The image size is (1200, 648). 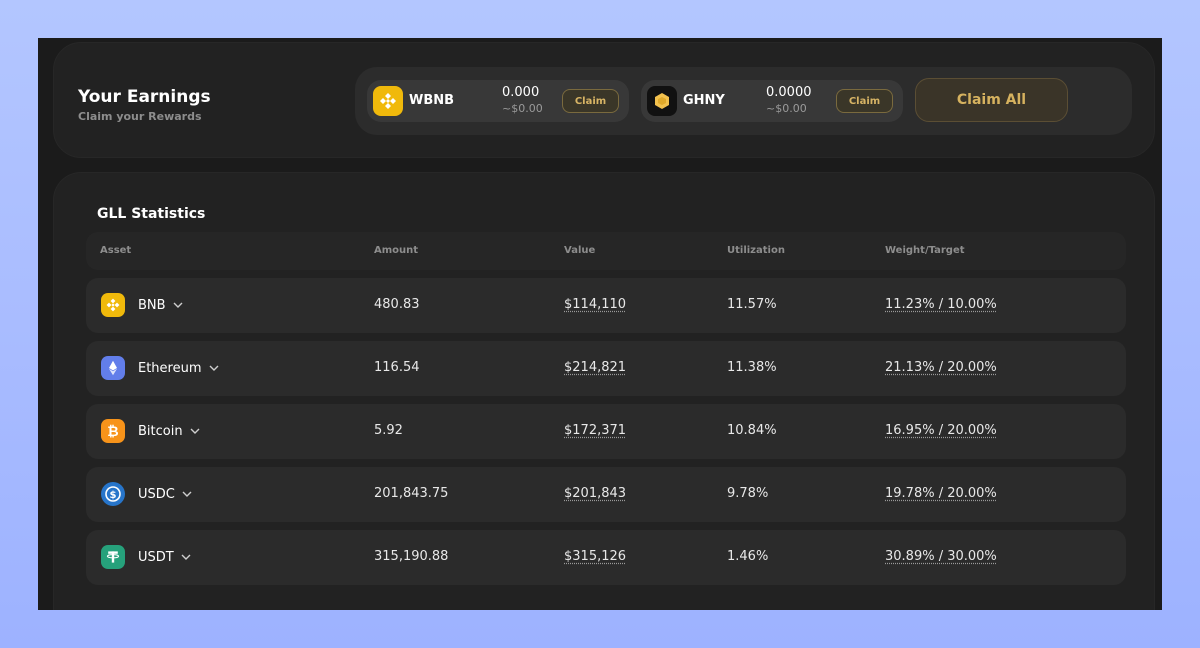 What do you see at coordinates (113, 305) in the screenshot?
I see `bnb-icon` at bounding box center [113, 305].